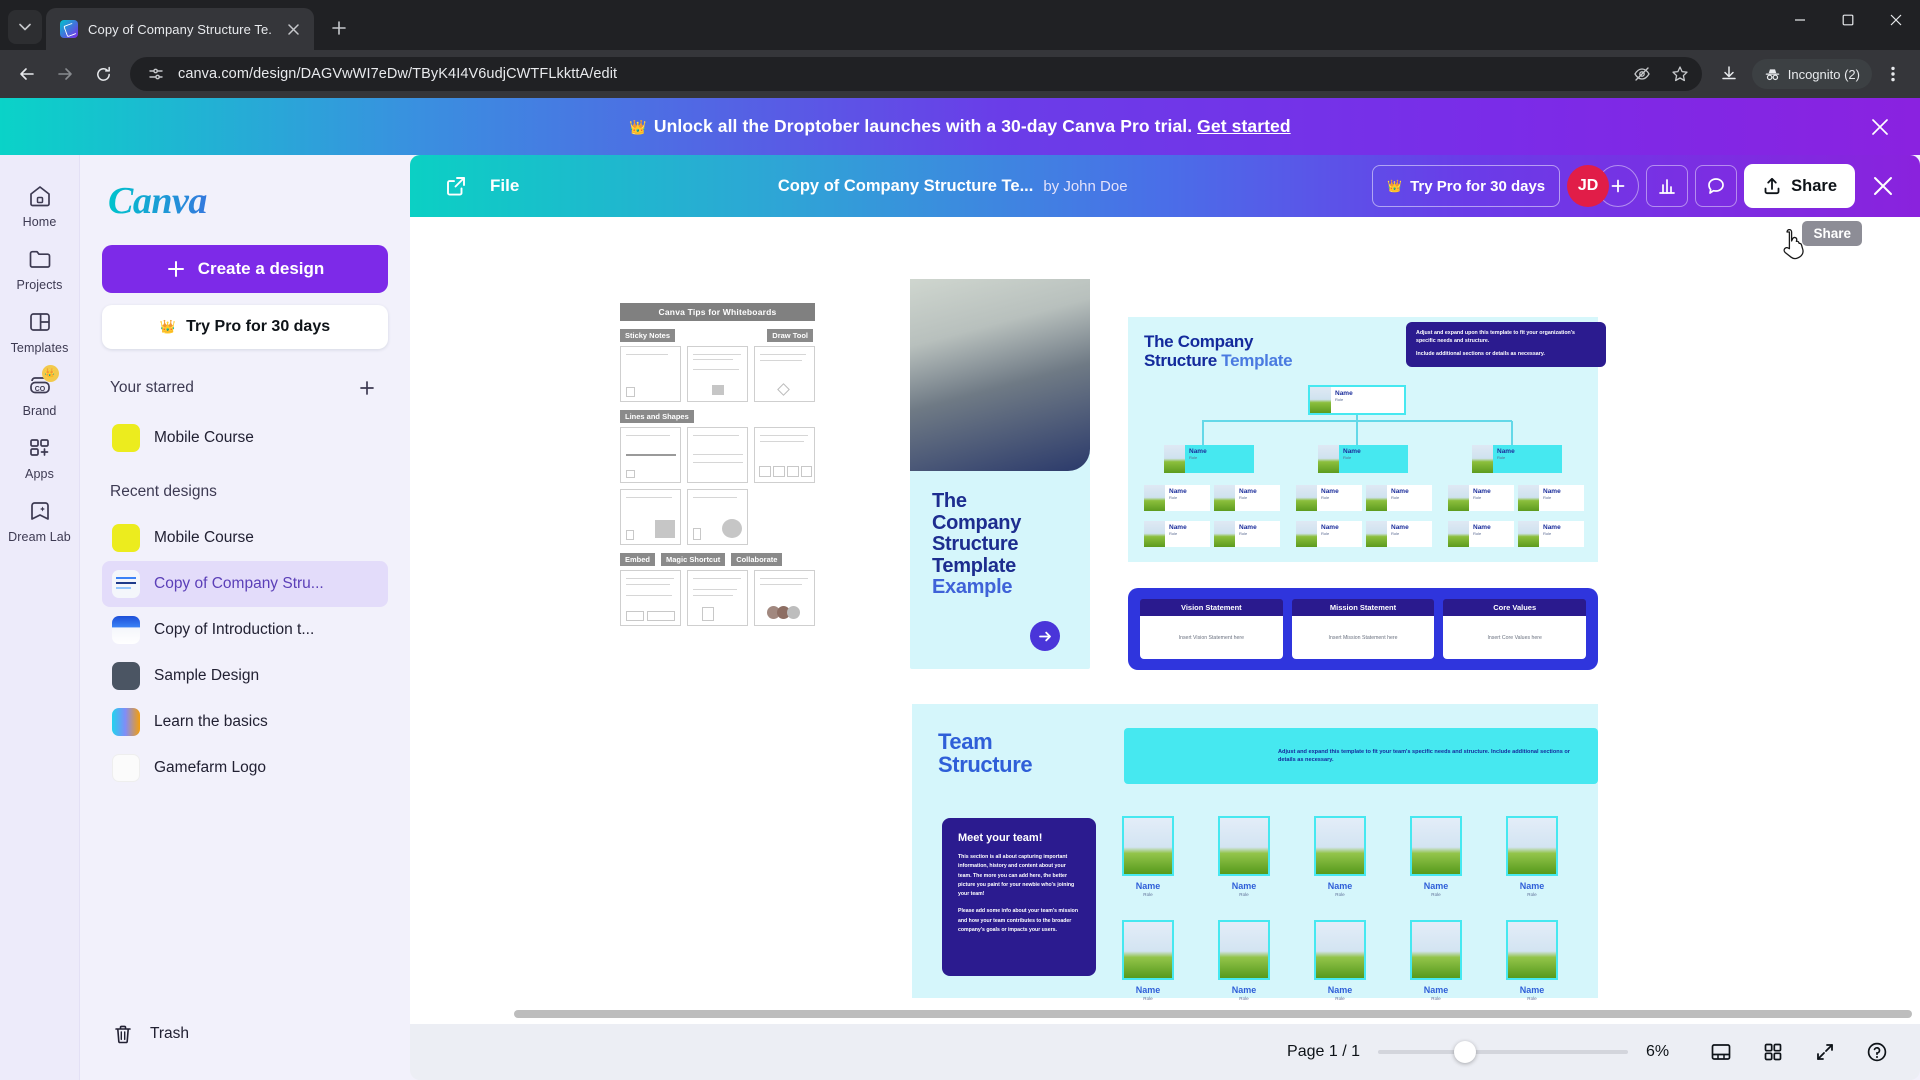  Describe the element at coordinates (156, 74) in the screenshot. I see `site-settings-icon` at that location.